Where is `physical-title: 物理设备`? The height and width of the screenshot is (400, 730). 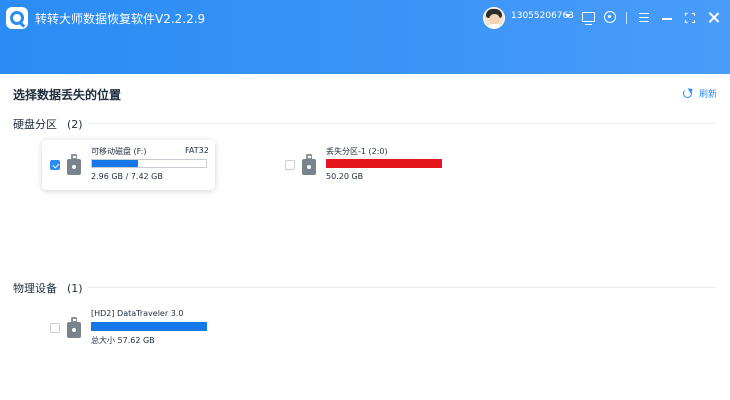 physical-title: 物理设备 is located at coordinates (35, 288).